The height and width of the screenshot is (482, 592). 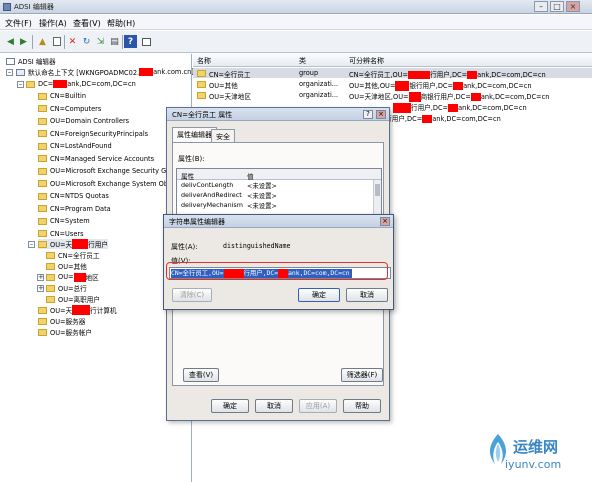 I want to click on column-dn: 可分辨名称, so click(x=366, y=61).